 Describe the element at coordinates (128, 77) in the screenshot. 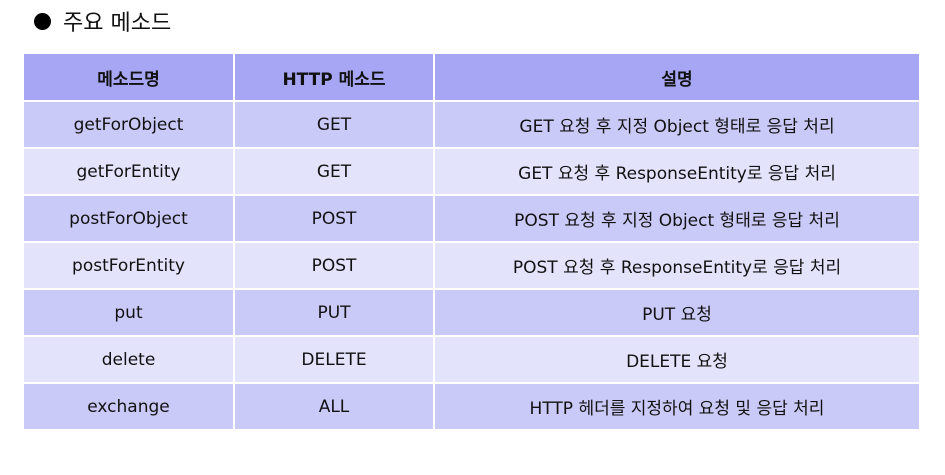

I see `column-header-method: 메소드명` at that location.